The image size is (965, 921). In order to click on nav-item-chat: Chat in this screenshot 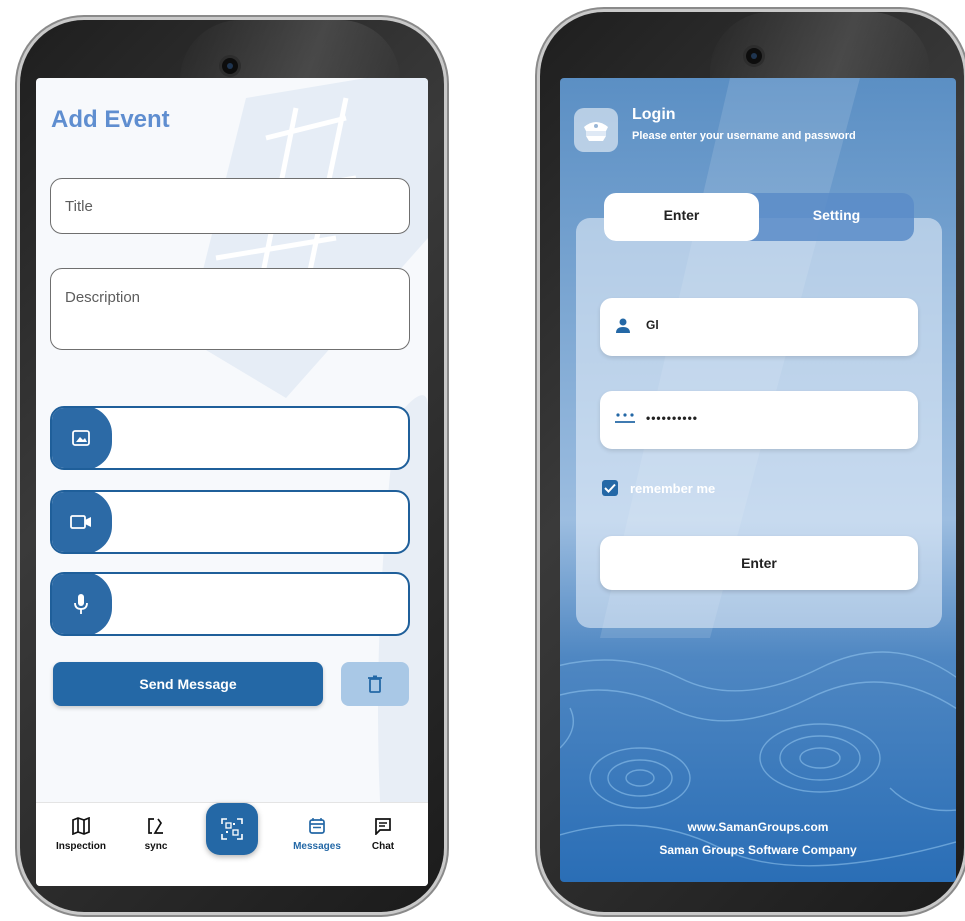, I will do `click(383, 833)`.